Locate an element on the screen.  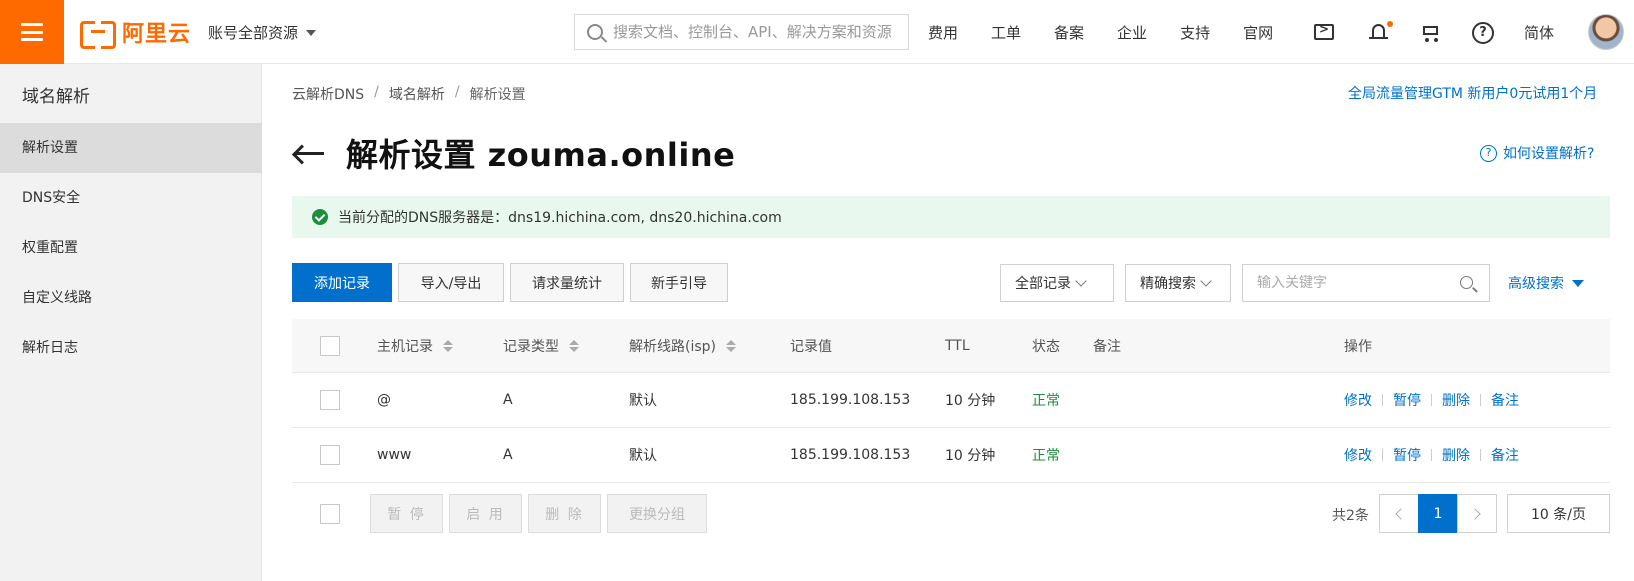
account-label: 账号全部资源 is located at coordinates (253, 33).